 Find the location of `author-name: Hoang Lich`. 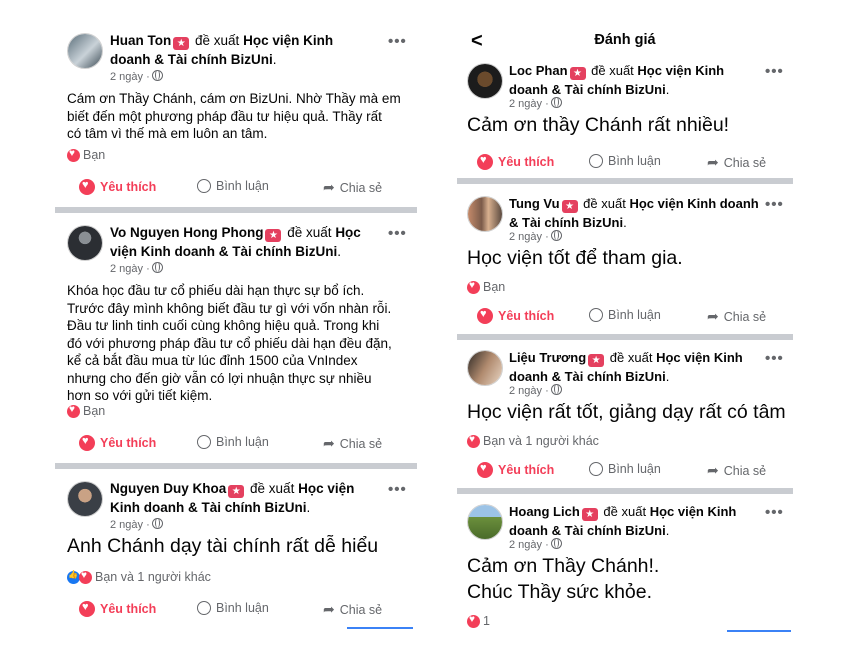

author-name: Hoang Lich is located at coordinates (544, 511).